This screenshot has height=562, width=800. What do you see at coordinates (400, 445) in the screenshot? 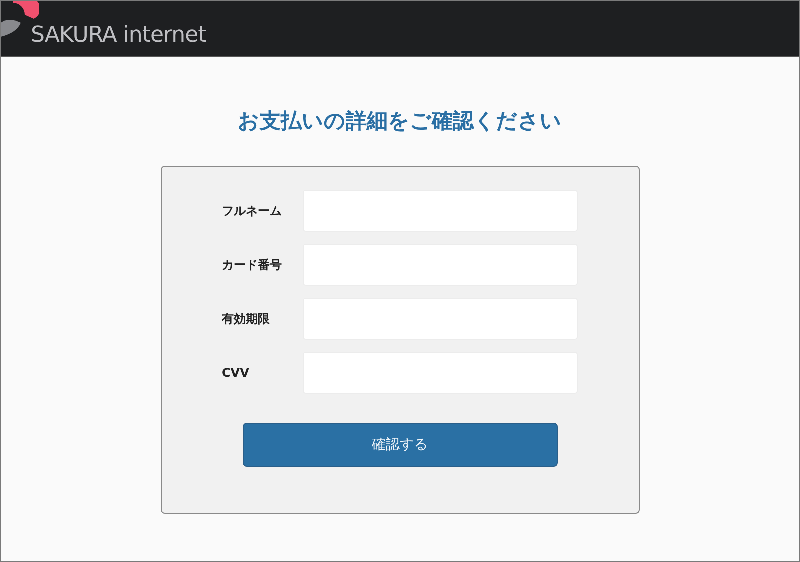
I see `confirm-button: 確認する` at bounding box center [400, 445].